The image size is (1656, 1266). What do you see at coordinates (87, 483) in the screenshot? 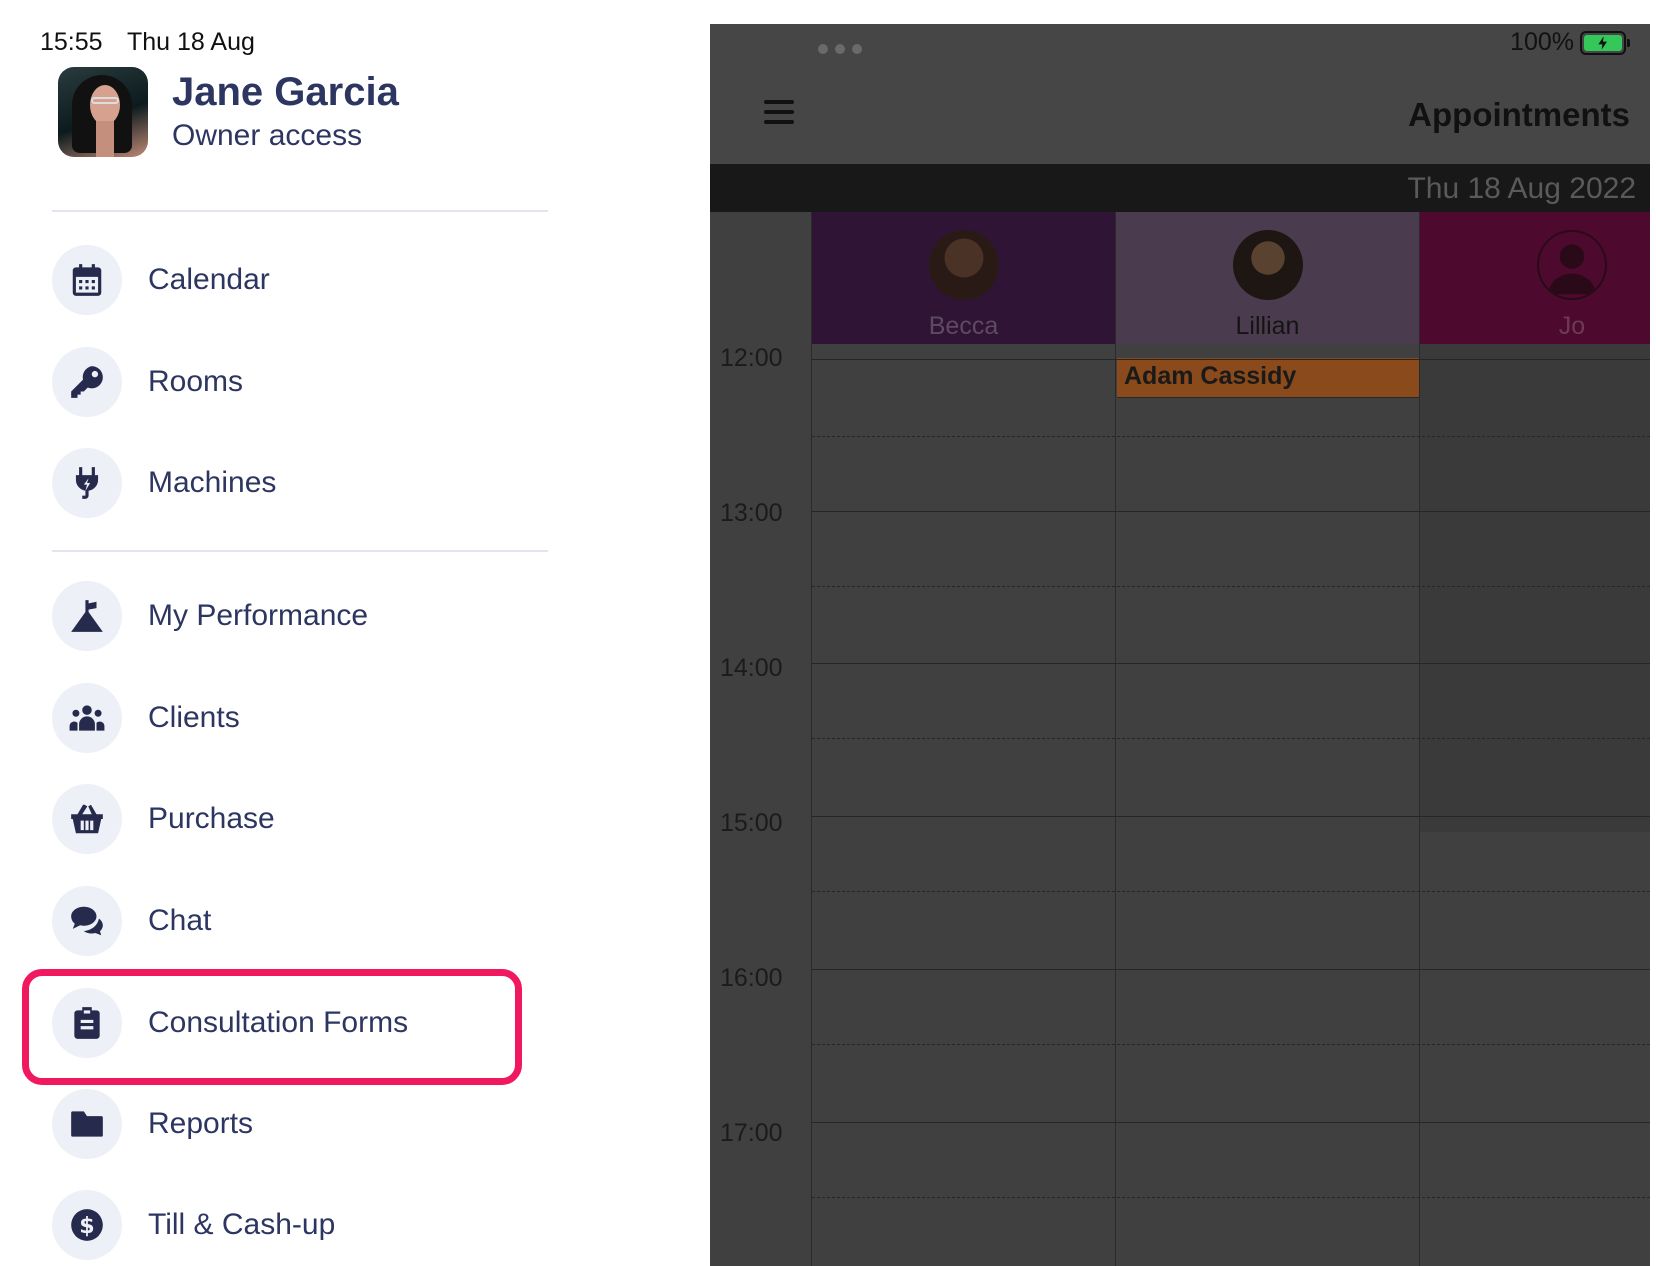
I see `plug-icon` at bounding box center [87, 483].